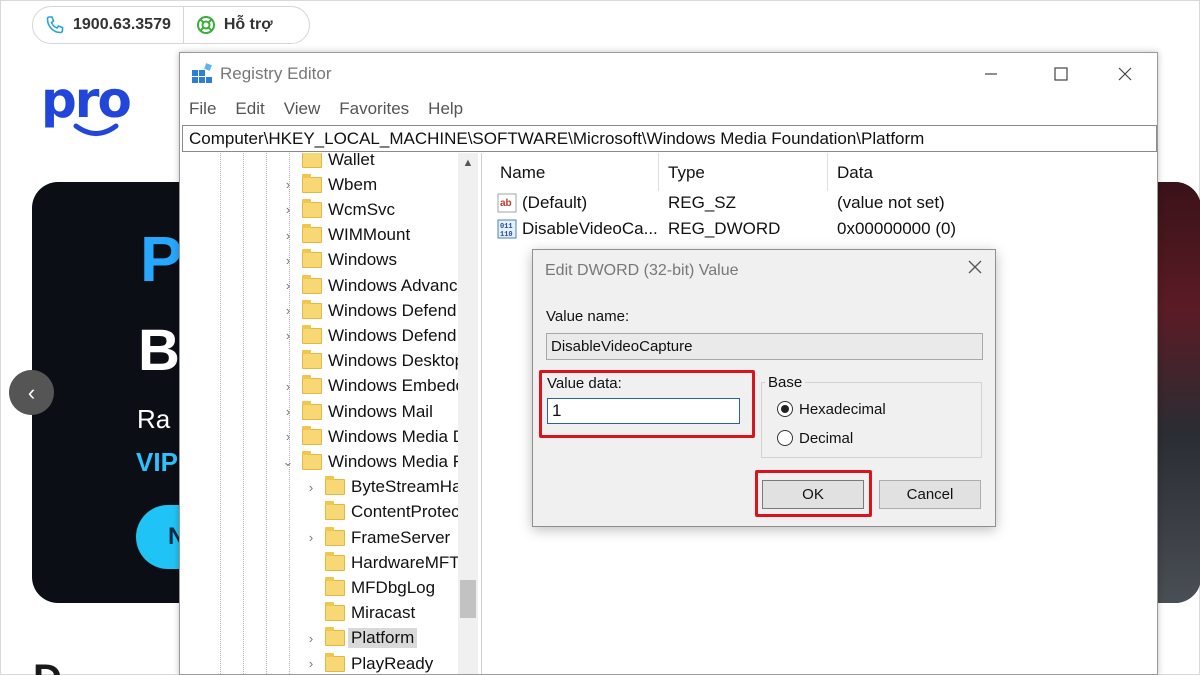  Describe the element at coordinates (372, 436) in the screenshot. I see `tree-item: › Windows Media D` at that location.